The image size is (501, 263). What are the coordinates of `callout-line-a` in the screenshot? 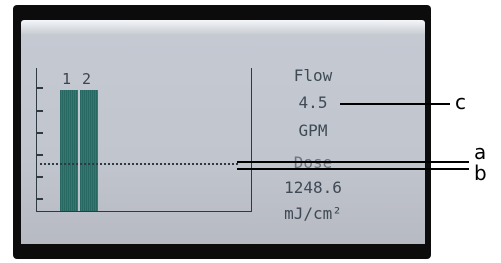 It's located at (353, 162).